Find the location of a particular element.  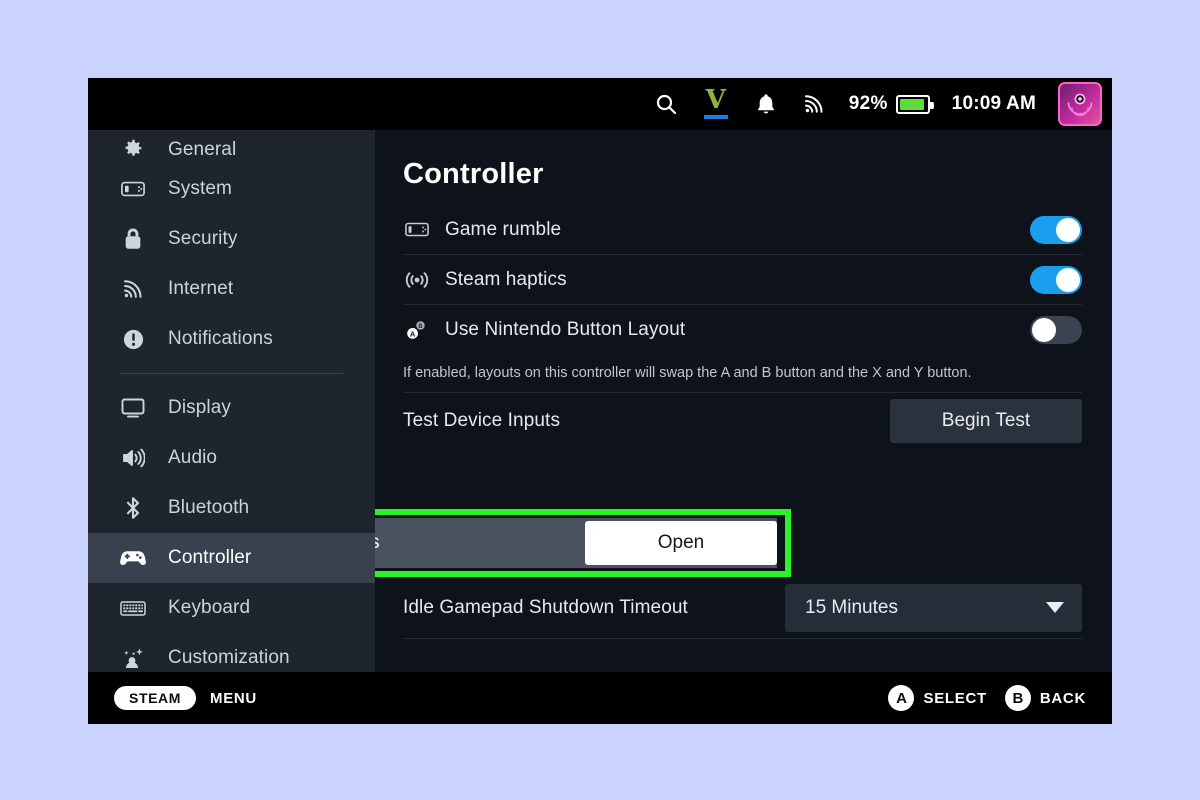

sidebar-item-label: Internet is located at coordinates (201, 288).